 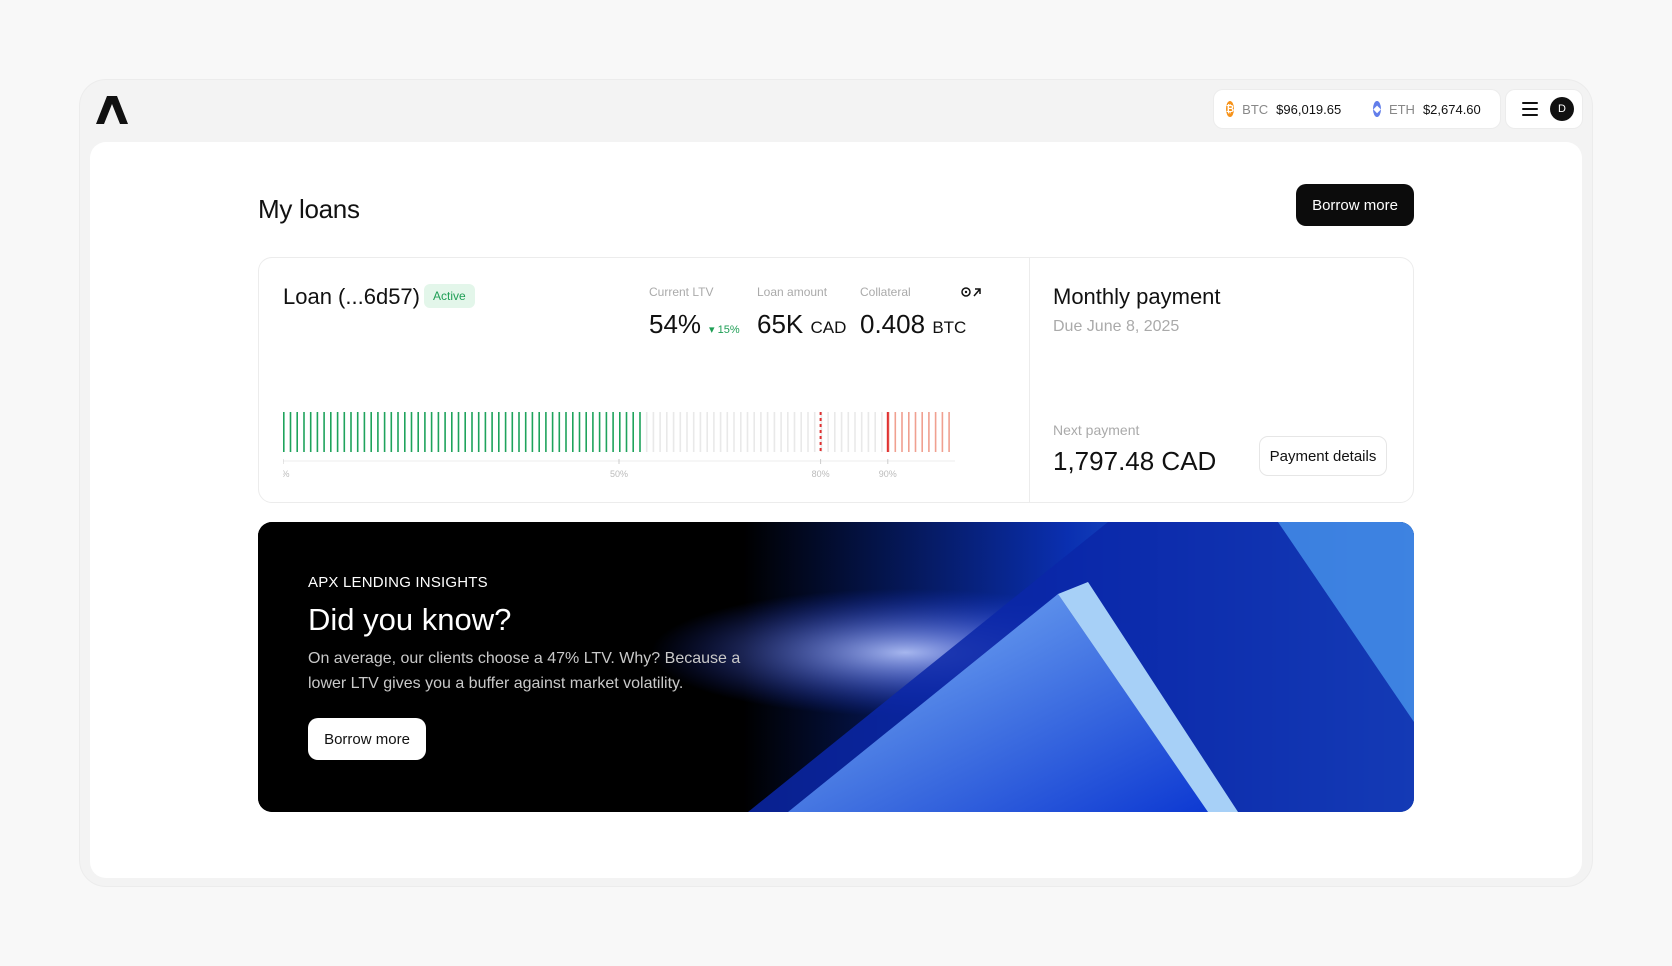 I want to click on eth-symbol: ETH, so click(x=1401, y=109).